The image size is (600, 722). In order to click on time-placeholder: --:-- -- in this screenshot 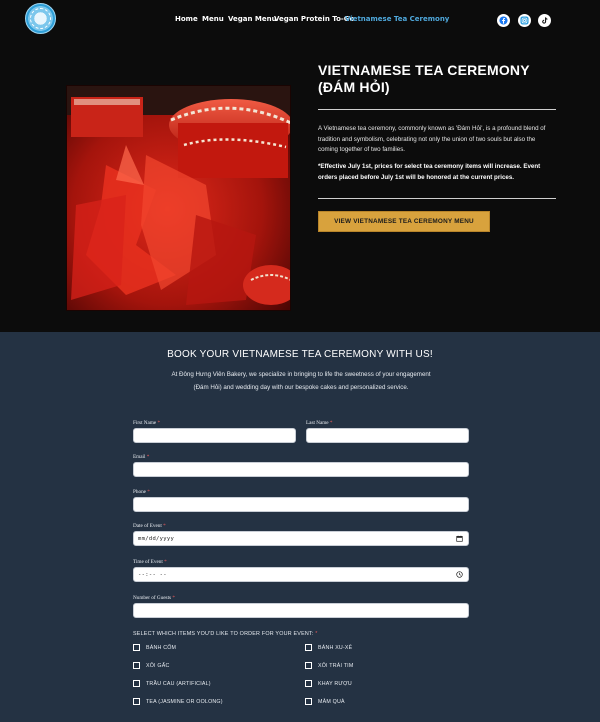, I will do `click(152, 574)`.